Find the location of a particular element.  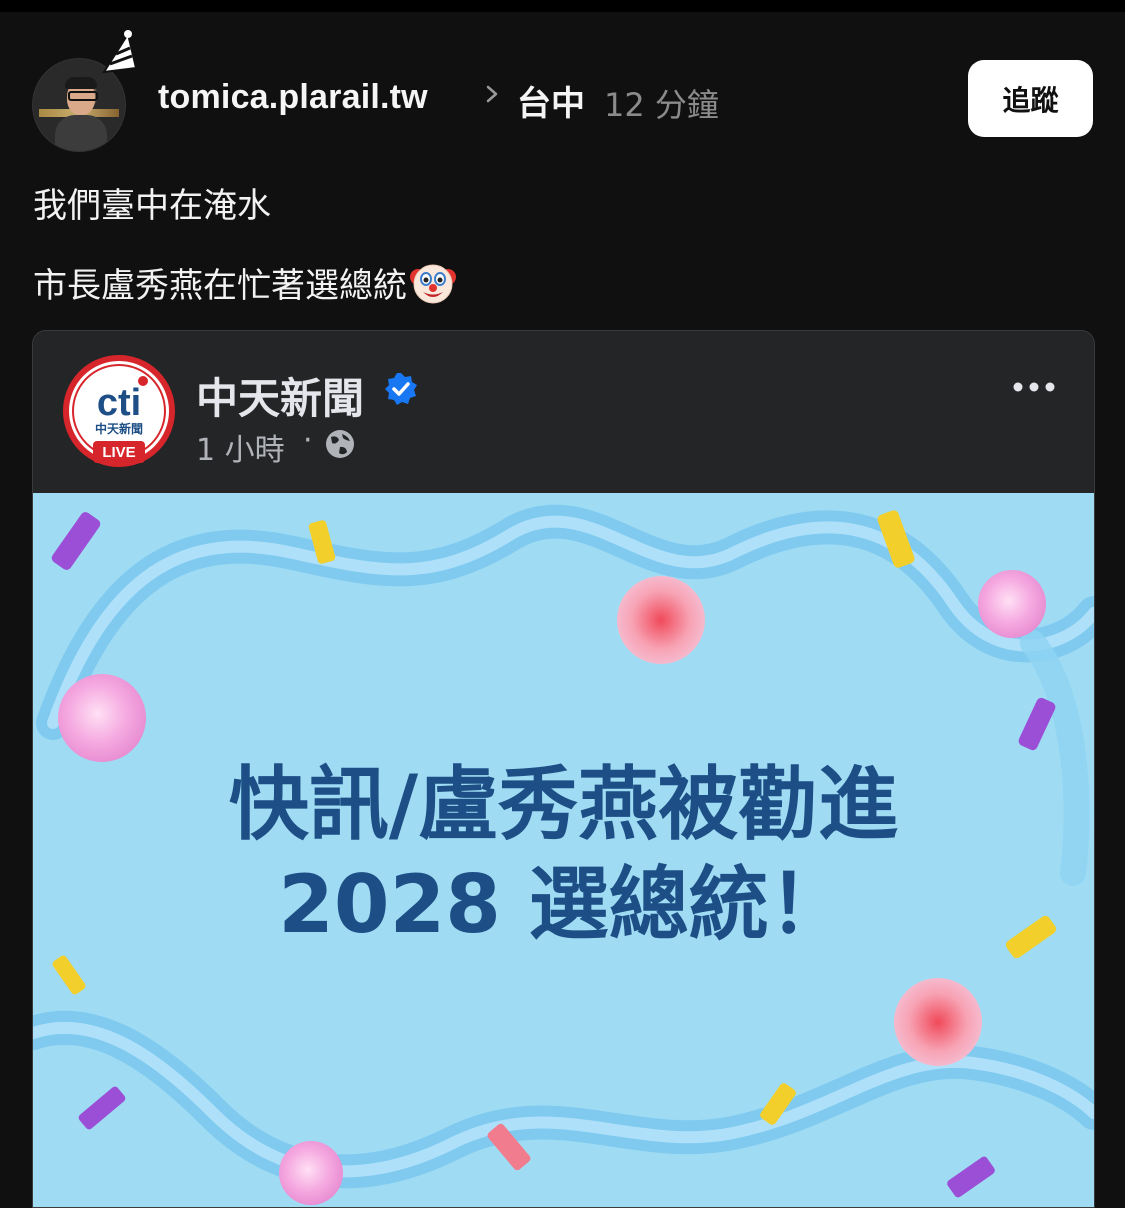

shared-post-header: cti 中天新聞 LIVE 中天新聞 1 小時 · is located at coordinates (563, 412).